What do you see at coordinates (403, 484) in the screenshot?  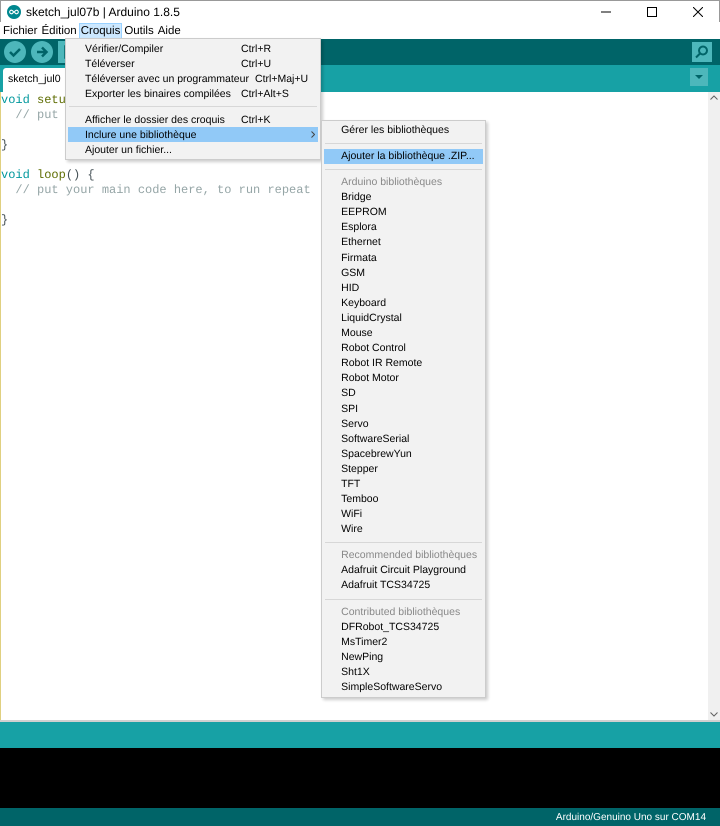 I see `menu-item: TFT` at bounding box center [403, 484].